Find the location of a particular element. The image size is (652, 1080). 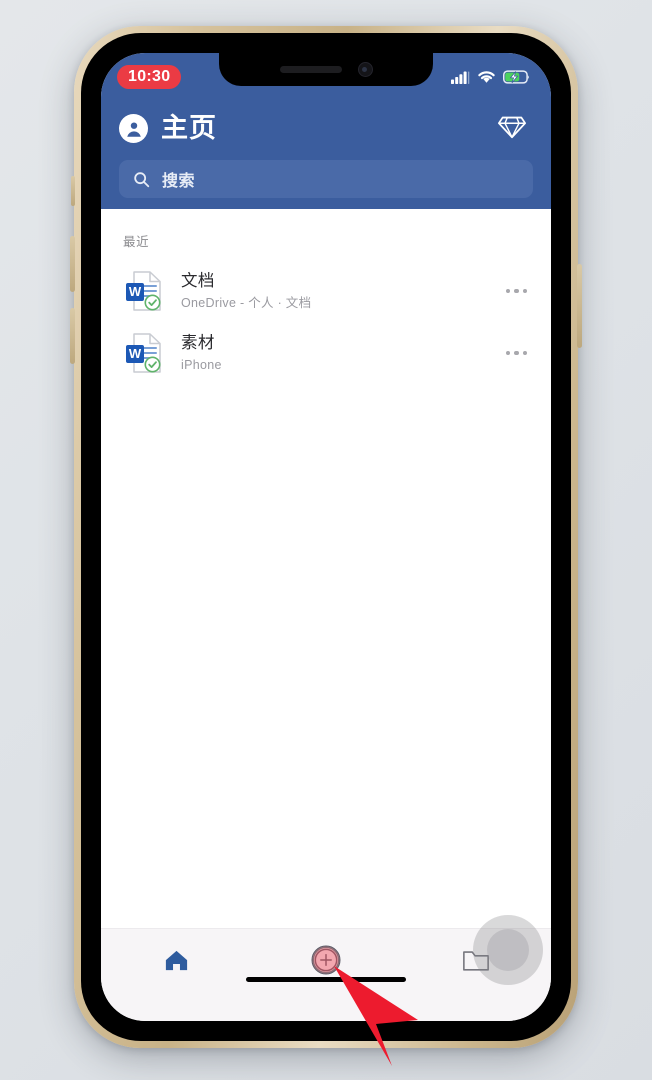

premium-diamond-button is located at coordinates (512, 128).